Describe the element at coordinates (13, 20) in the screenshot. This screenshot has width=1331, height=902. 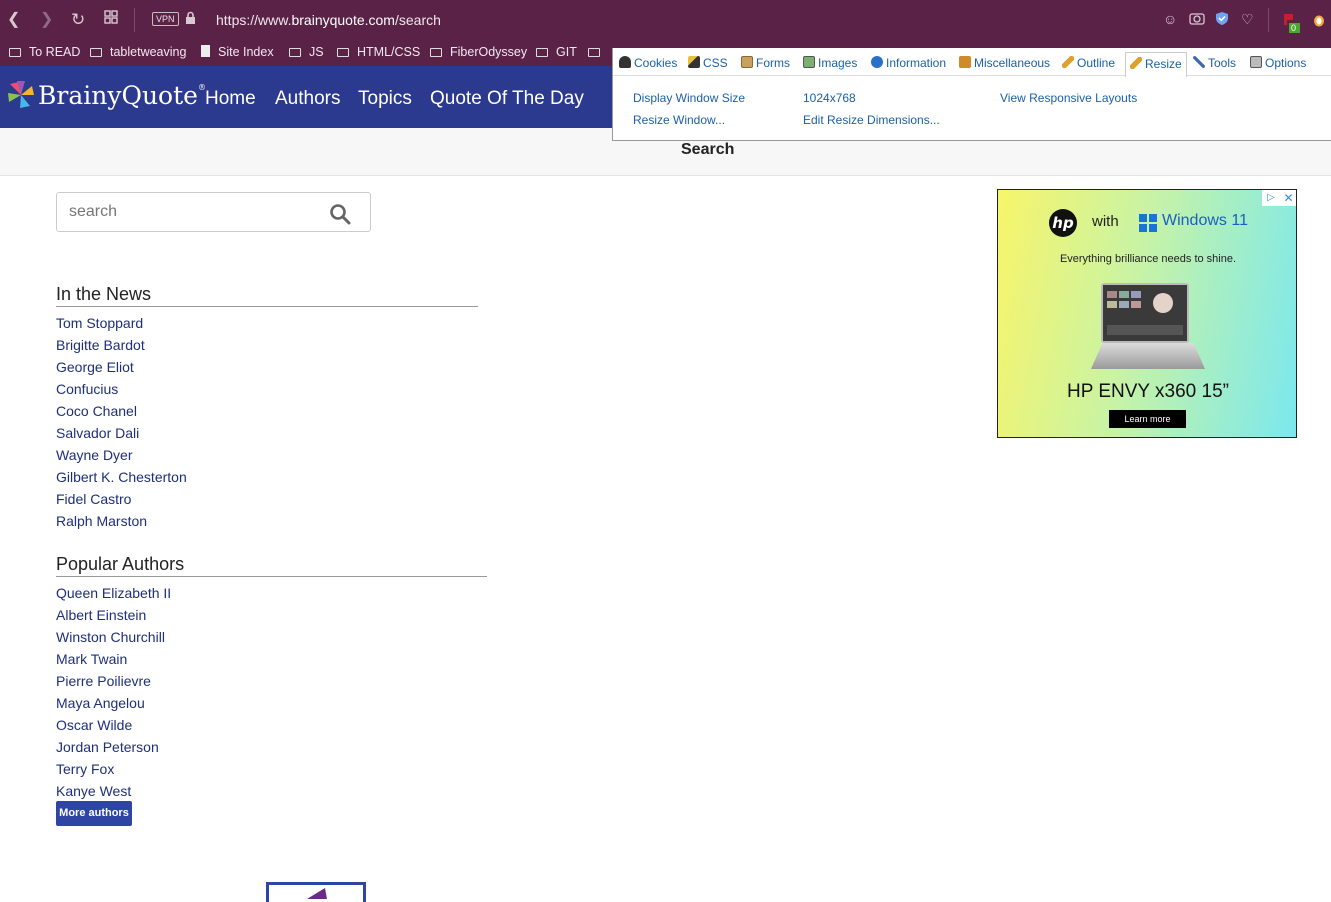
I see `back-icon: ❮` at that location.